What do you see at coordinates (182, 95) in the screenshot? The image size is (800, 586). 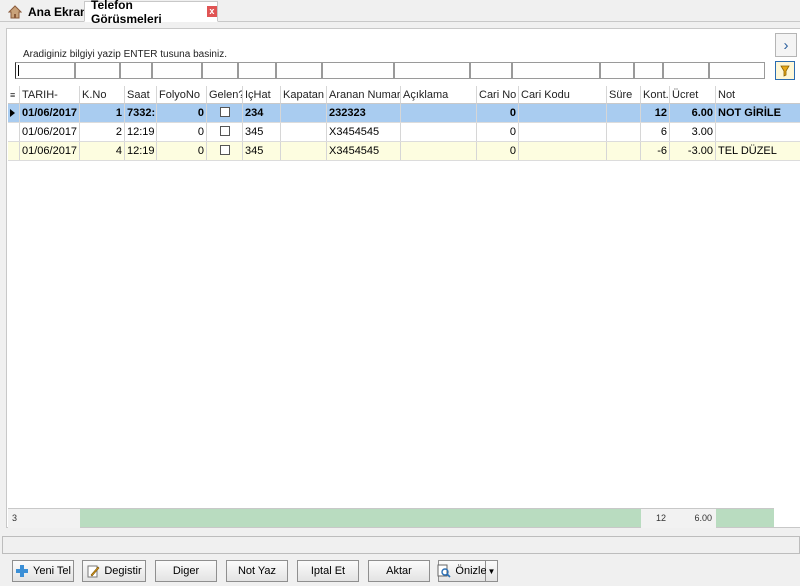 I see `col-folyo: FolyoNo` at bounding box center [182, 95].